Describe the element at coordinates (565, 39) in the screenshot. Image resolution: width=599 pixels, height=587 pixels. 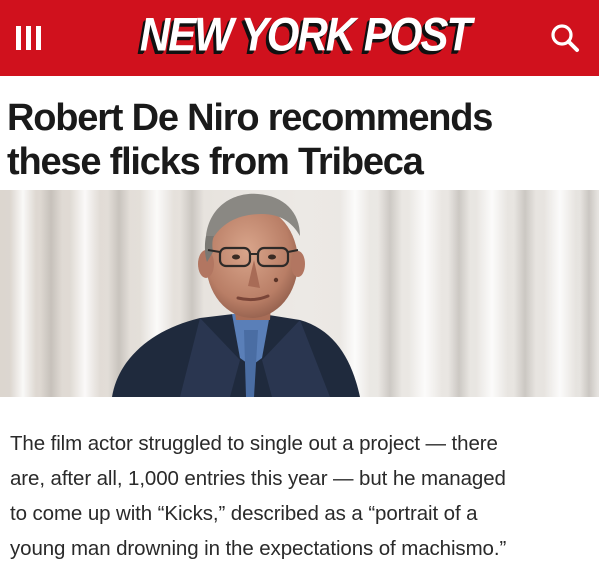
I see `search-icon` at that location.